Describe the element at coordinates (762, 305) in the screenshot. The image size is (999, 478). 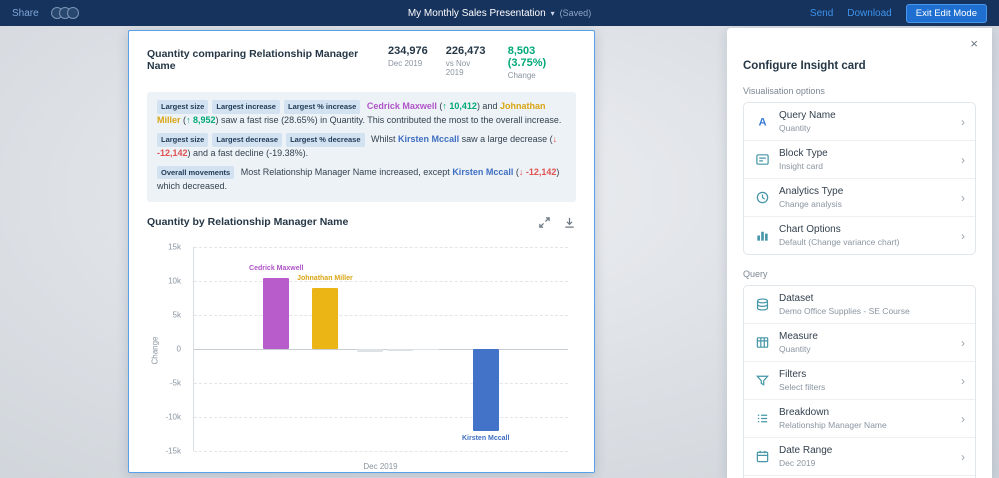
I see `dataset-icon` at that location.